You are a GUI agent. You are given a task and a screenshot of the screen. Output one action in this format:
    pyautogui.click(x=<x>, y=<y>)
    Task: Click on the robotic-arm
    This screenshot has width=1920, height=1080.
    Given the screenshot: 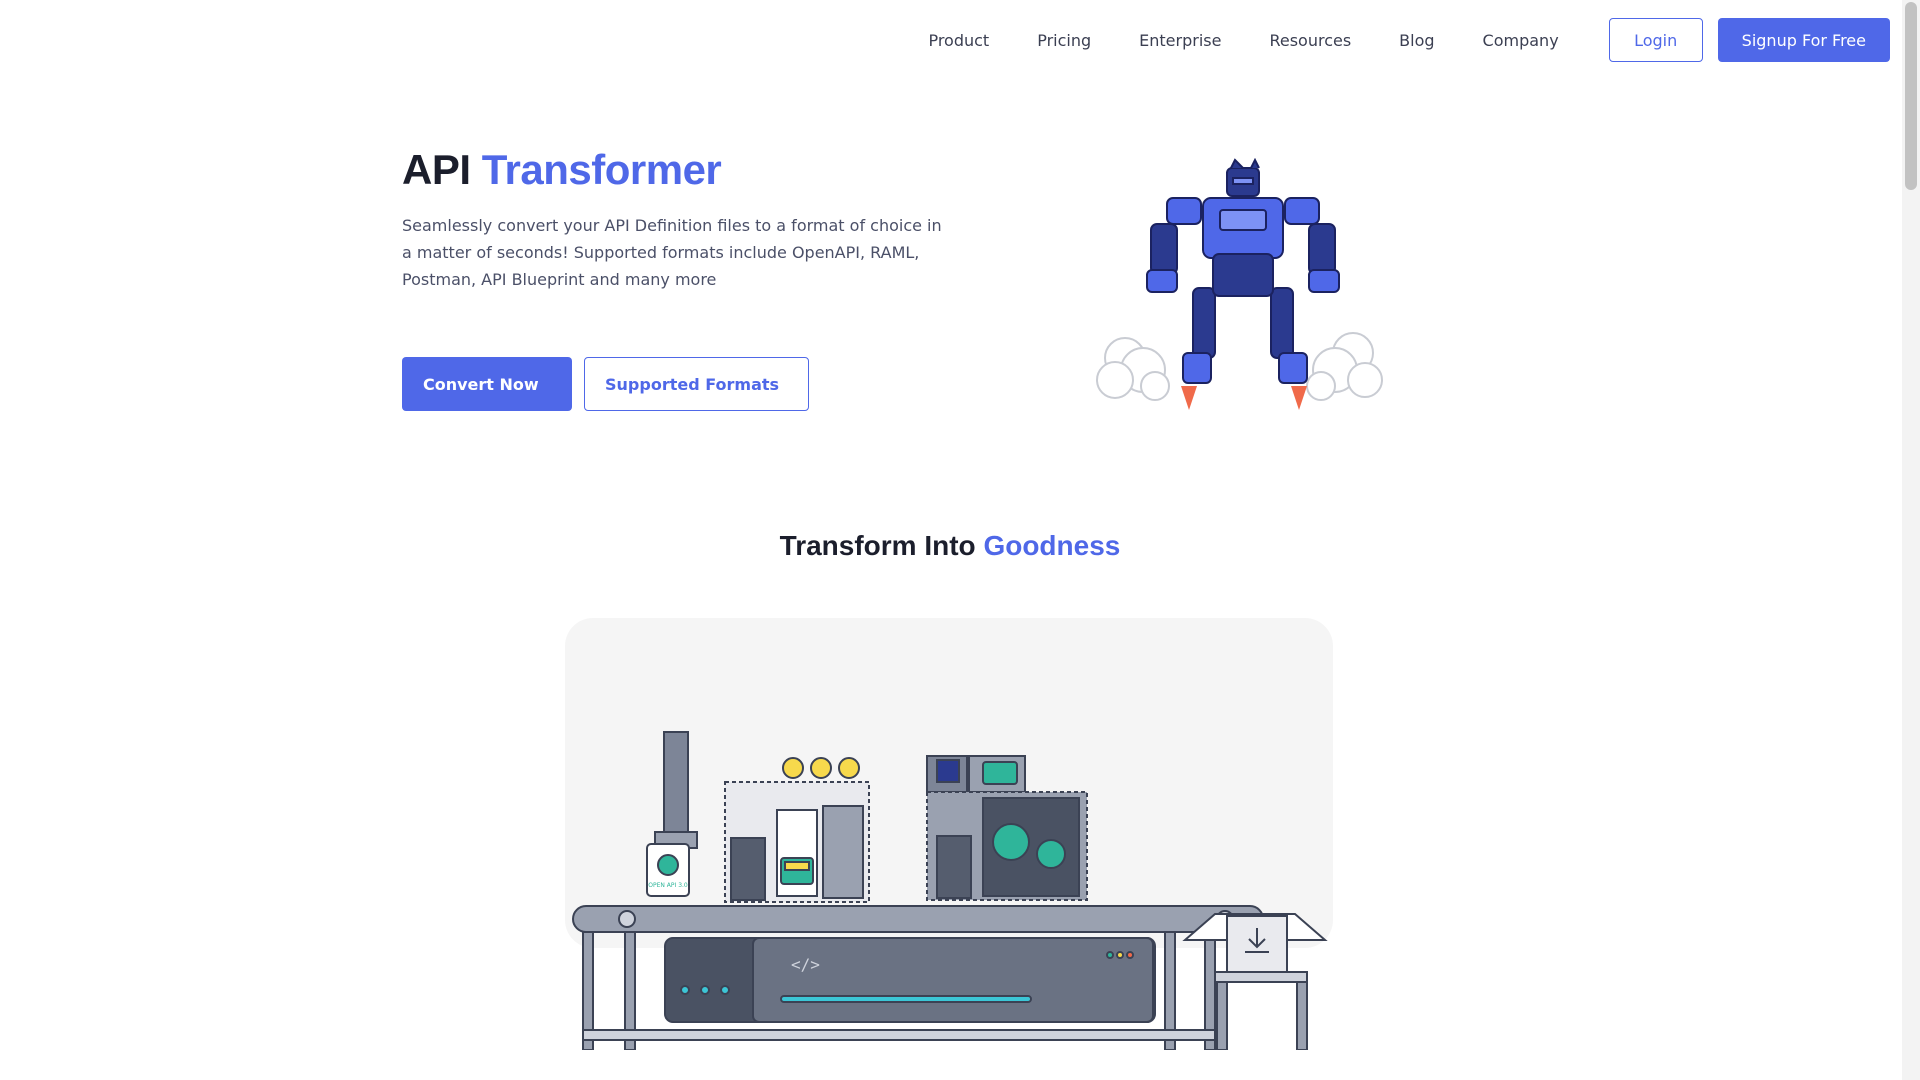 What is the action you would take?
    pyautogui.click(x=676, y=790)
    